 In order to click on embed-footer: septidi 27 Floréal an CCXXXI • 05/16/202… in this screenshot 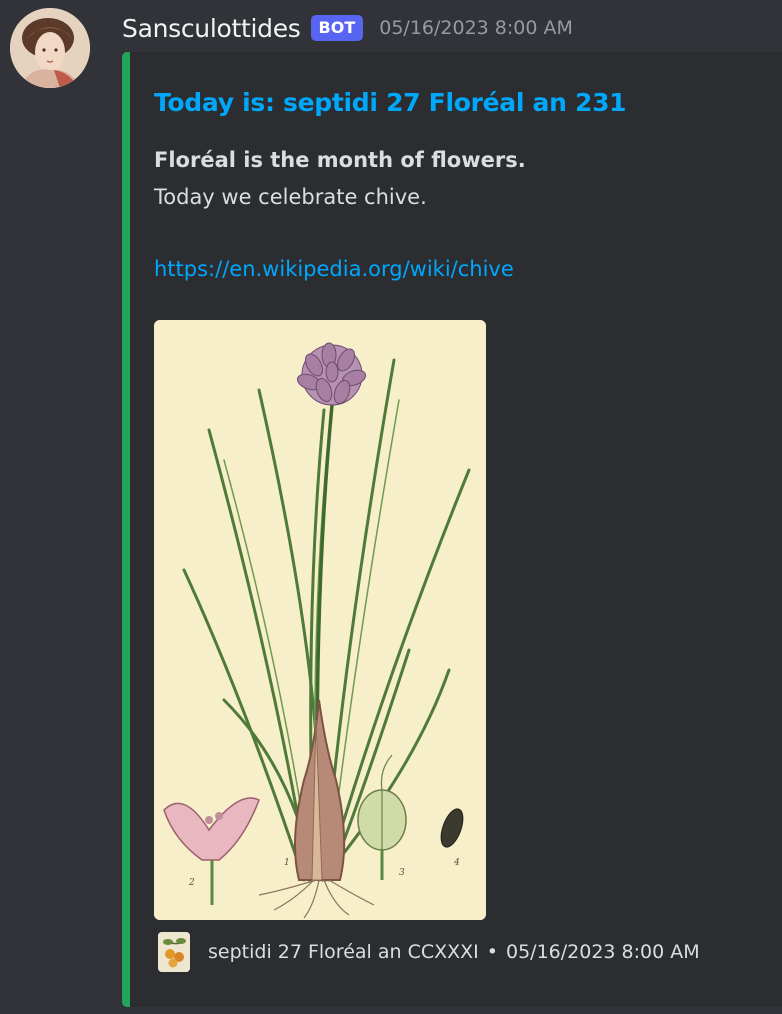, I will do `click(429, 952)`.